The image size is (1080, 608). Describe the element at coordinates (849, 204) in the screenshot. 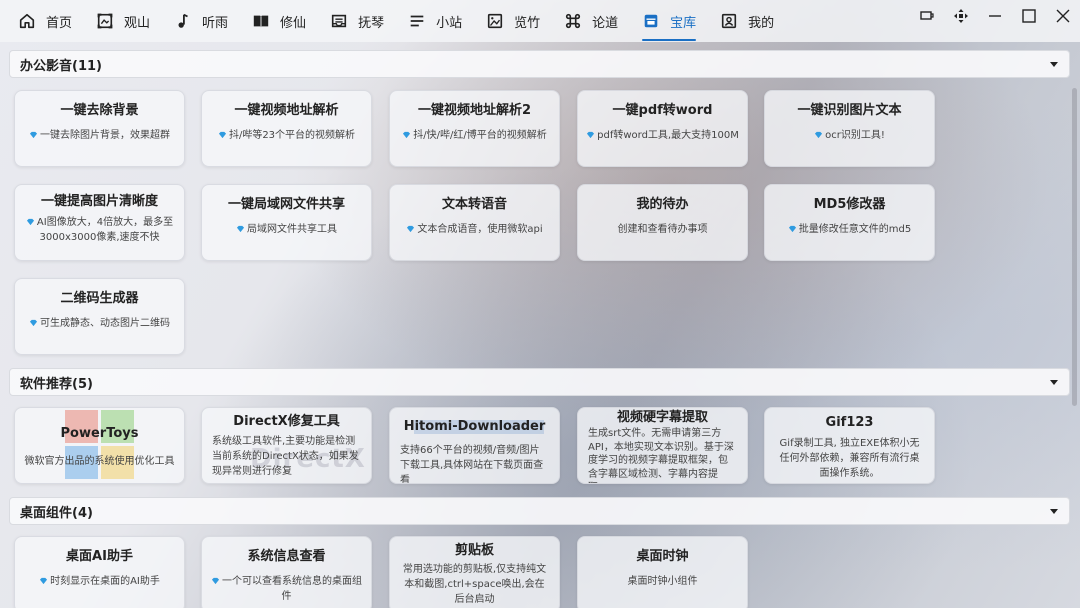

I see `card-title: MD5修改器` at that location.